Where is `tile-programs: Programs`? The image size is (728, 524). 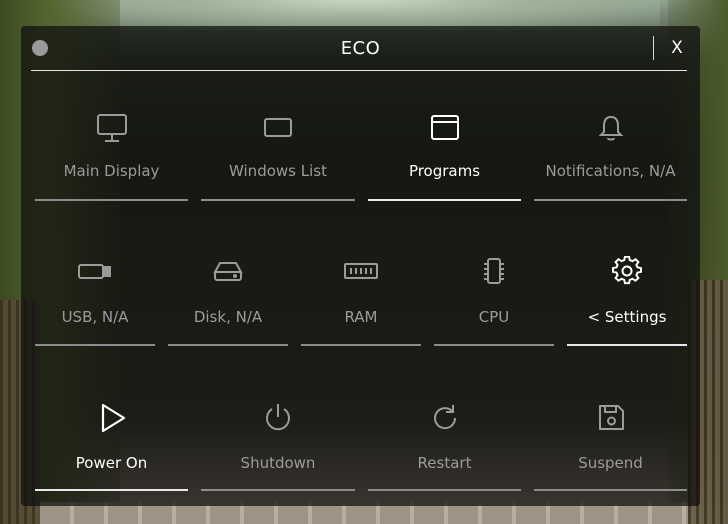 tile-programs: Programs is located at coordinates (444, 157).